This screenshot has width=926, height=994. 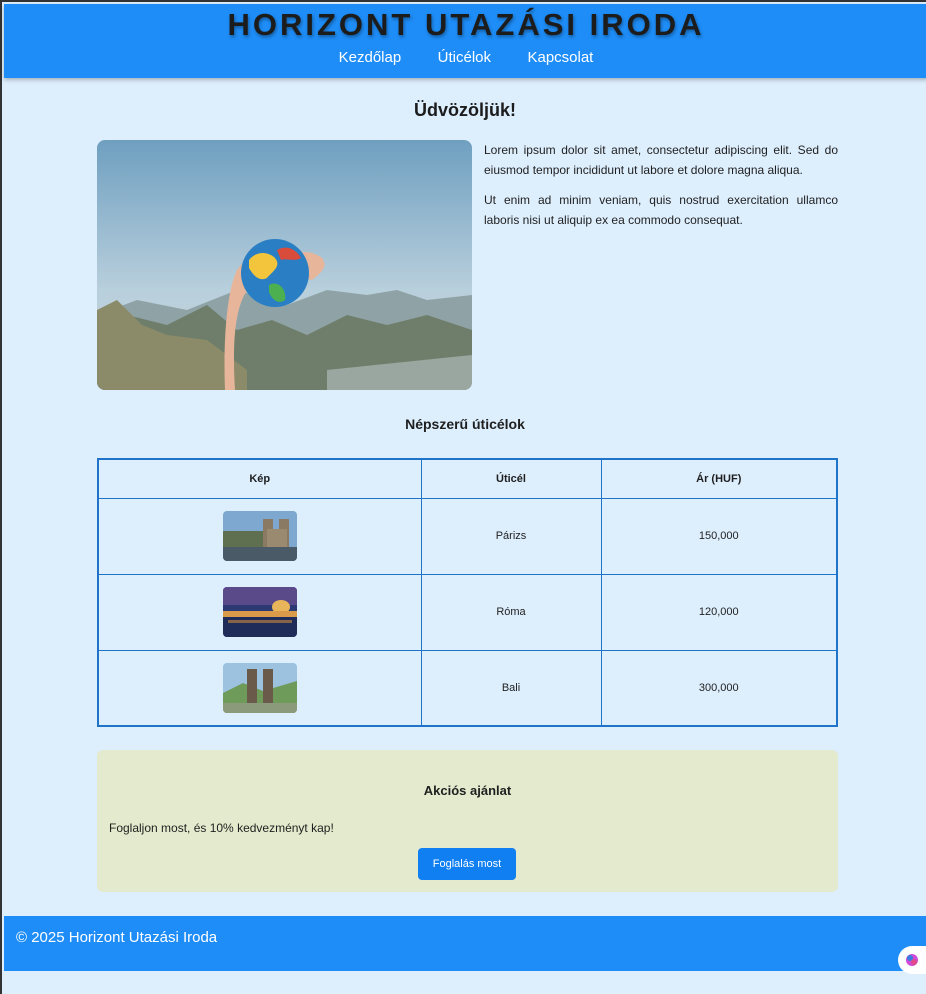 What do you see at coordinates (465, 110) in the screenshot?
I see `welcome-heading: Üdvözöljük!` at bounding box center [465, 110].